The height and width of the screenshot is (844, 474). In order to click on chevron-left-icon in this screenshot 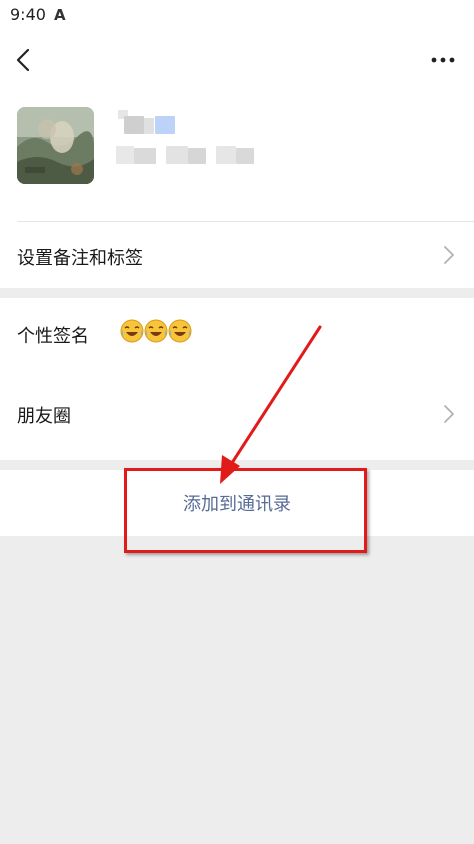, I will do `click(23, 60)`.